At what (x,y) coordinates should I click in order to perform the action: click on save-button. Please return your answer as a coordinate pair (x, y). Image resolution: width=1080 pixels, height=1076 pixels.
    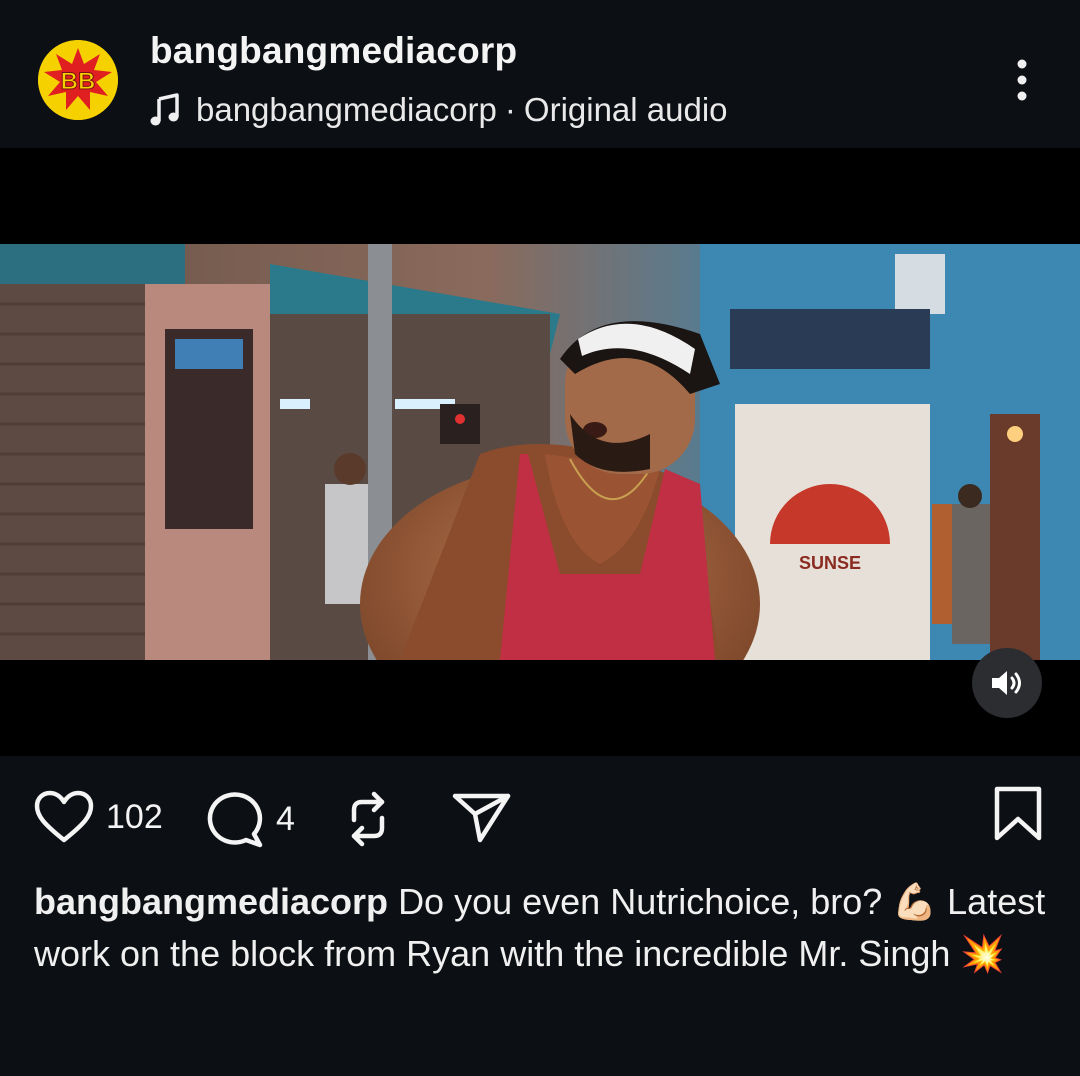
    Looking at the image, I should click on (1018, 814).